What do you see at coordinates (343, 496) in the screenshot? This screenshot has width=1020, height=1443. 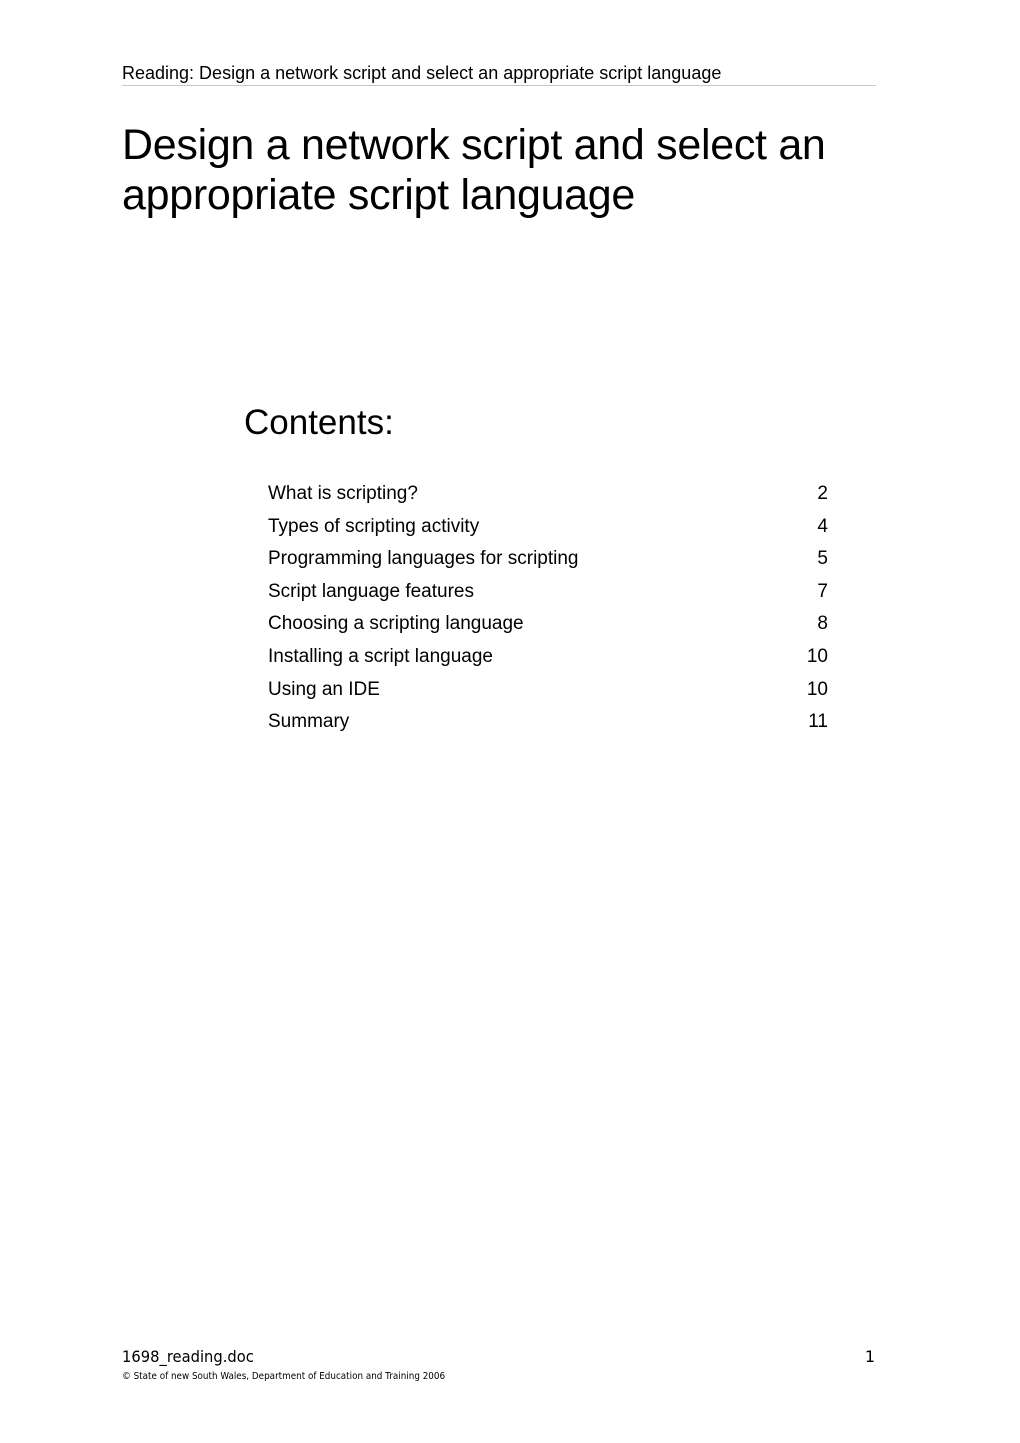 I see `toc-entry-label: What is scripting?` at bounding box center [343, 496].